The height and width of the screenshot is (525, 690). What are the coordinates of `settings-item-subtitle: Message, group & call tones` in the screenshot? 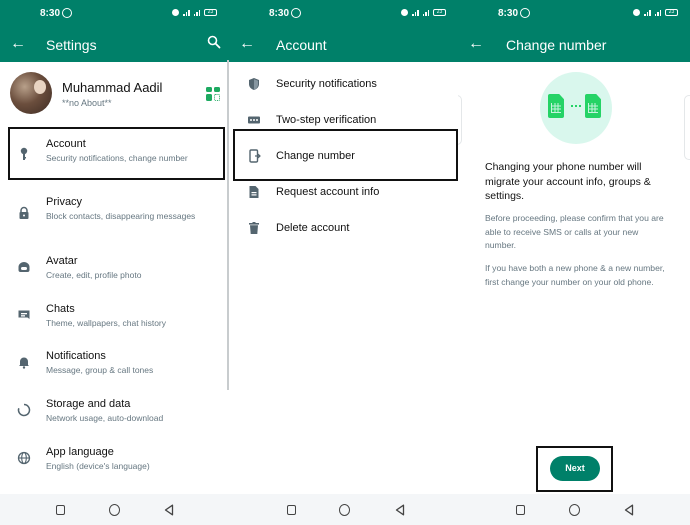 It's located at (100, 370).